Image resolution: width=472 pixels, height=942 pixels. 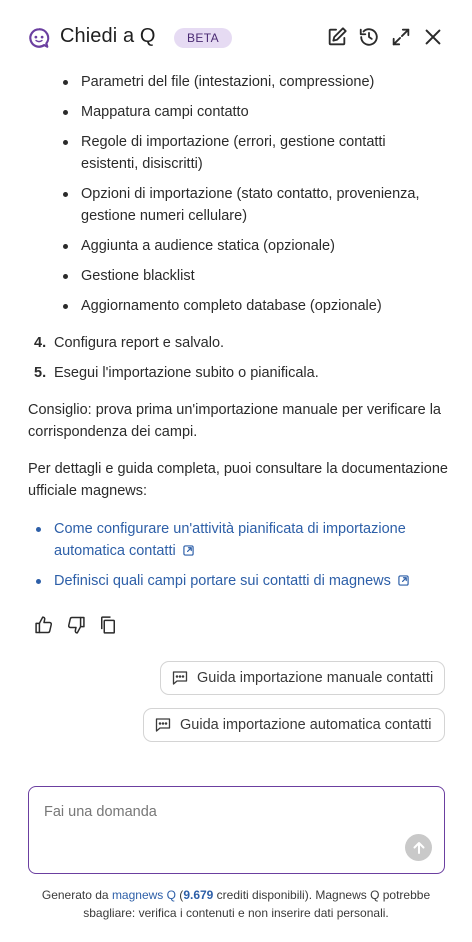 I want to click on brand-link: magnews Q, so click(x=144, y=895).